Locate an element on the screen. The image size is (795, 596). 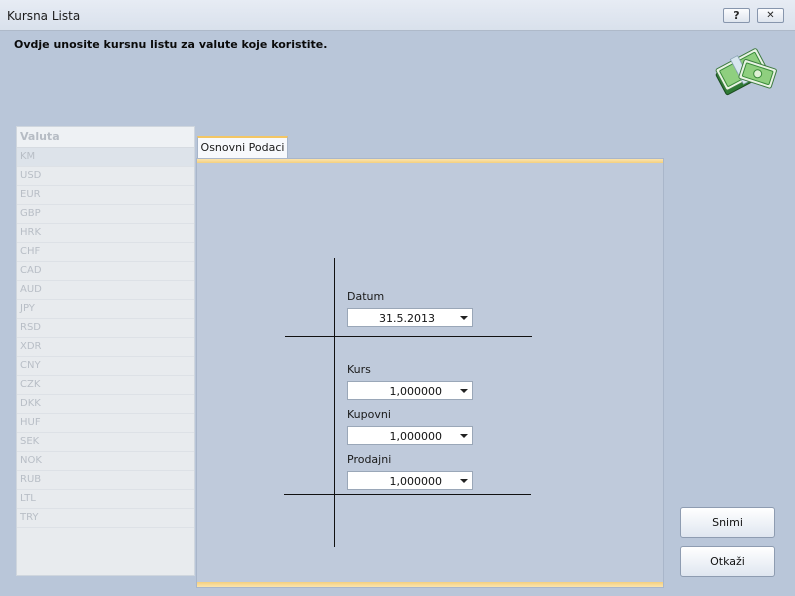
layout-guide-bottom is located at coordinates (407, 494).